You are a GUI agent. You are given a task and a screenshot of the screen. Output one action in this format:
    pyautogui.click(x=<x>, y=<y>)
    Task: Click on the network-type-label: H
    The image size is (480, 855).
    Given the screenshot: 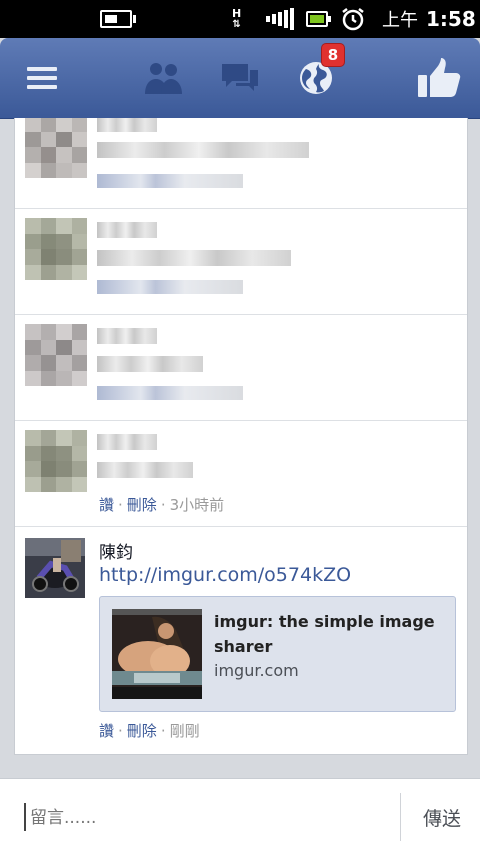 What is the action you would take?
    pyautogui.click(x=237, y=13)
    